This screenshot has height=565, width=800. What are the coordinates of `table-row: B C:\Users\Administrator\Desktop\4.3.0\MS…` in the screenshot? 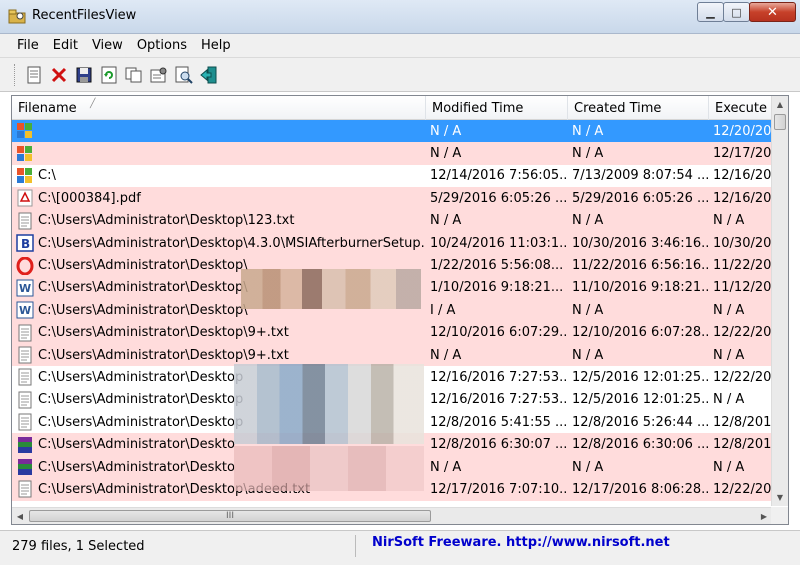 It's located at (392, 243).